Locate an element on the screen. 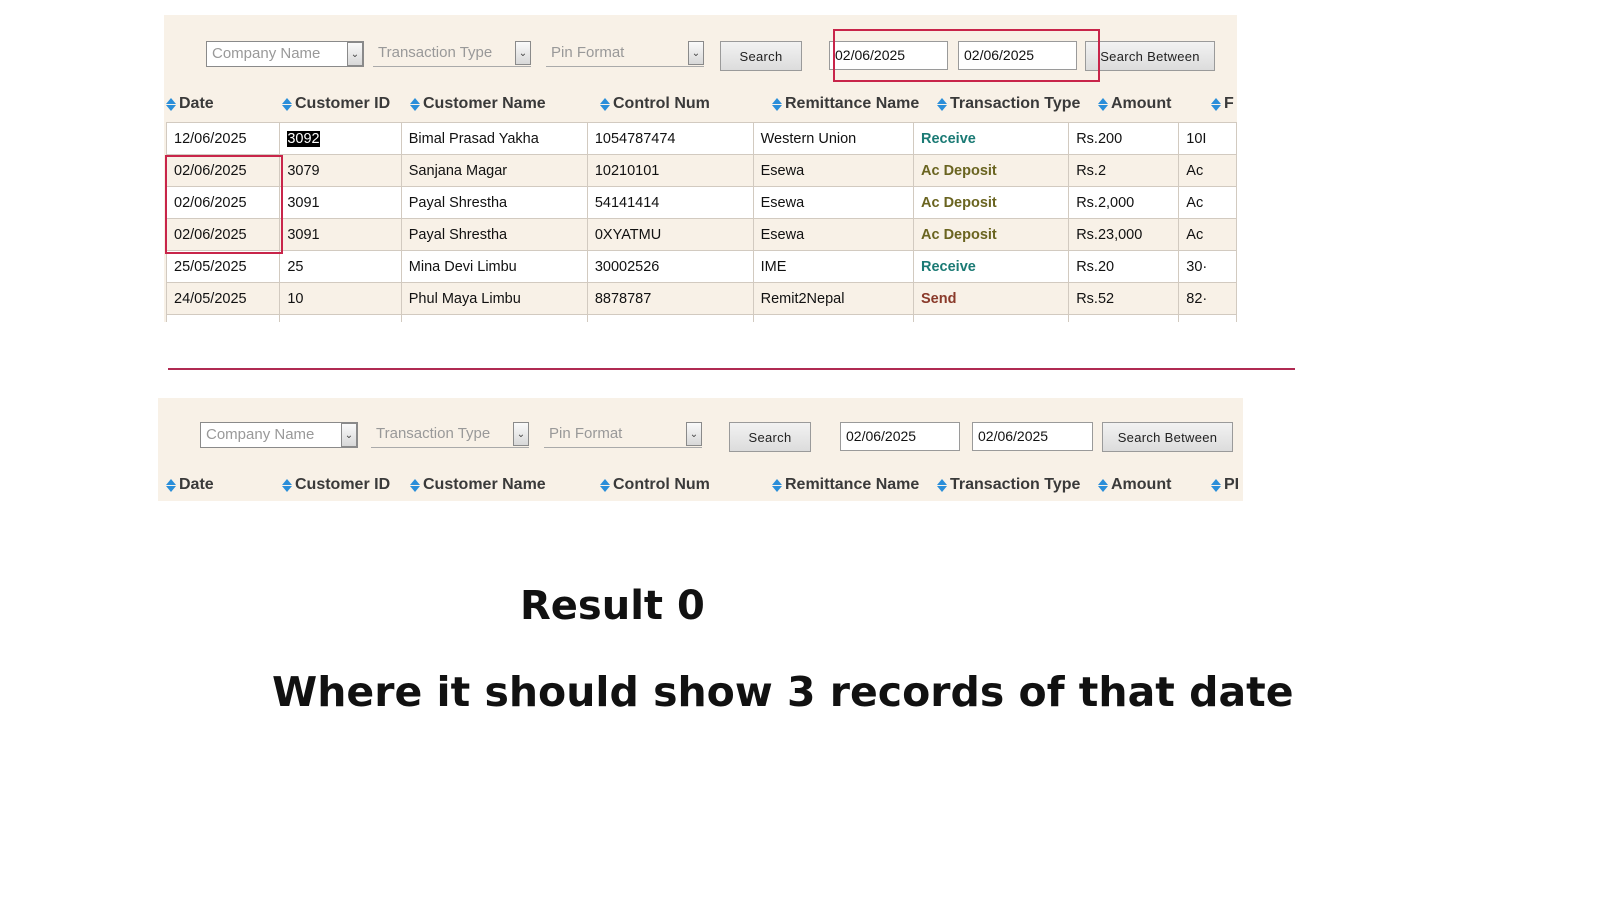  customer-name-cell: Payal Shrestha is located at coordinates (494, 234).